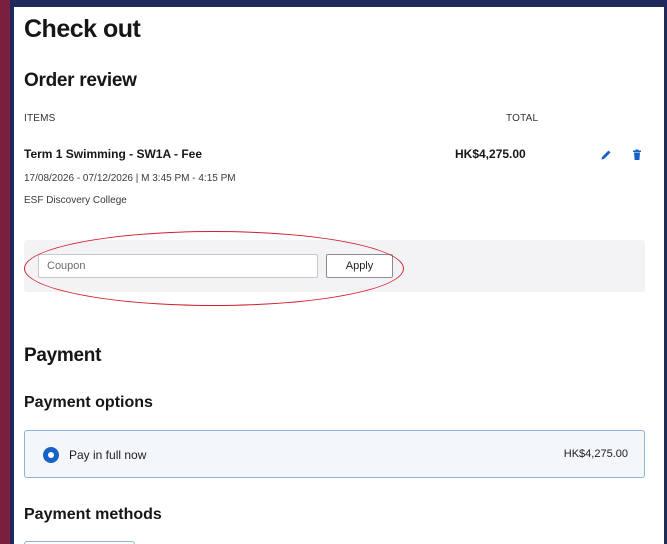 The height and width of the screenshot is (544, 667). What do you see at coordinates (5, 272) in the screenshot?
I see `window-frame-left` at bounding box center [5, 272].